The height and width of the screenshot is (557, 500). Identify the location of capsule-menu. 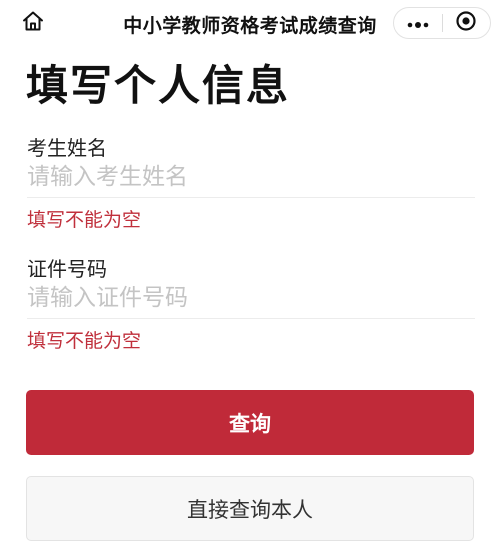
(442, 23).